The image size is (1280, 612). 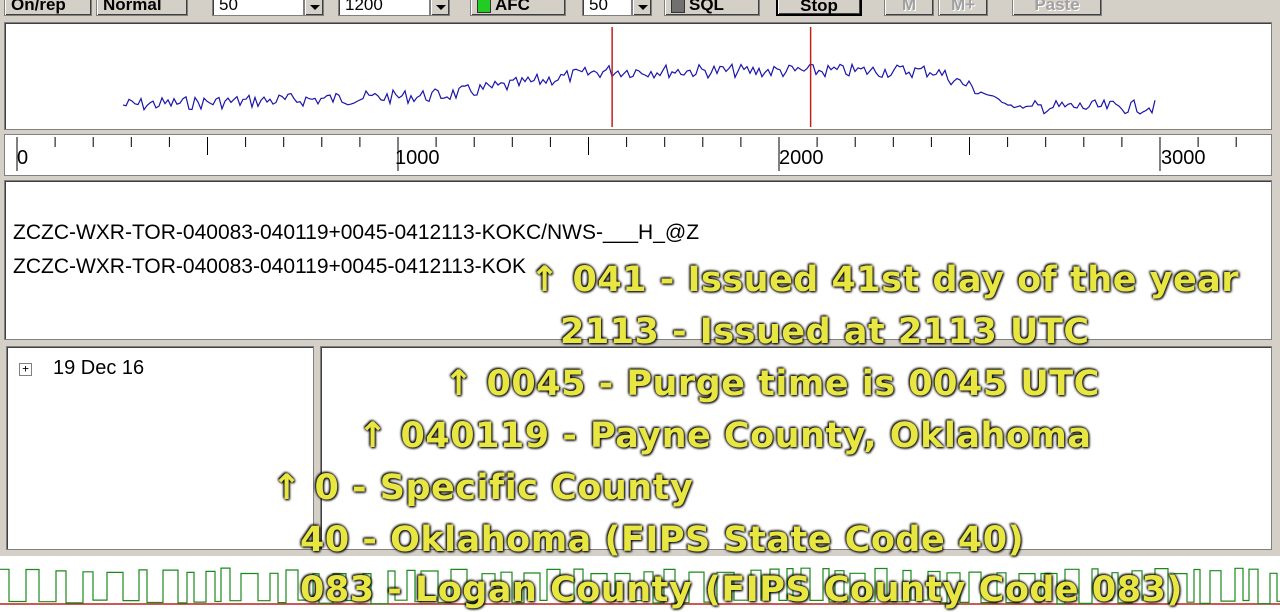 I want to click on spectrum-trace, so click(x=639, y=88).